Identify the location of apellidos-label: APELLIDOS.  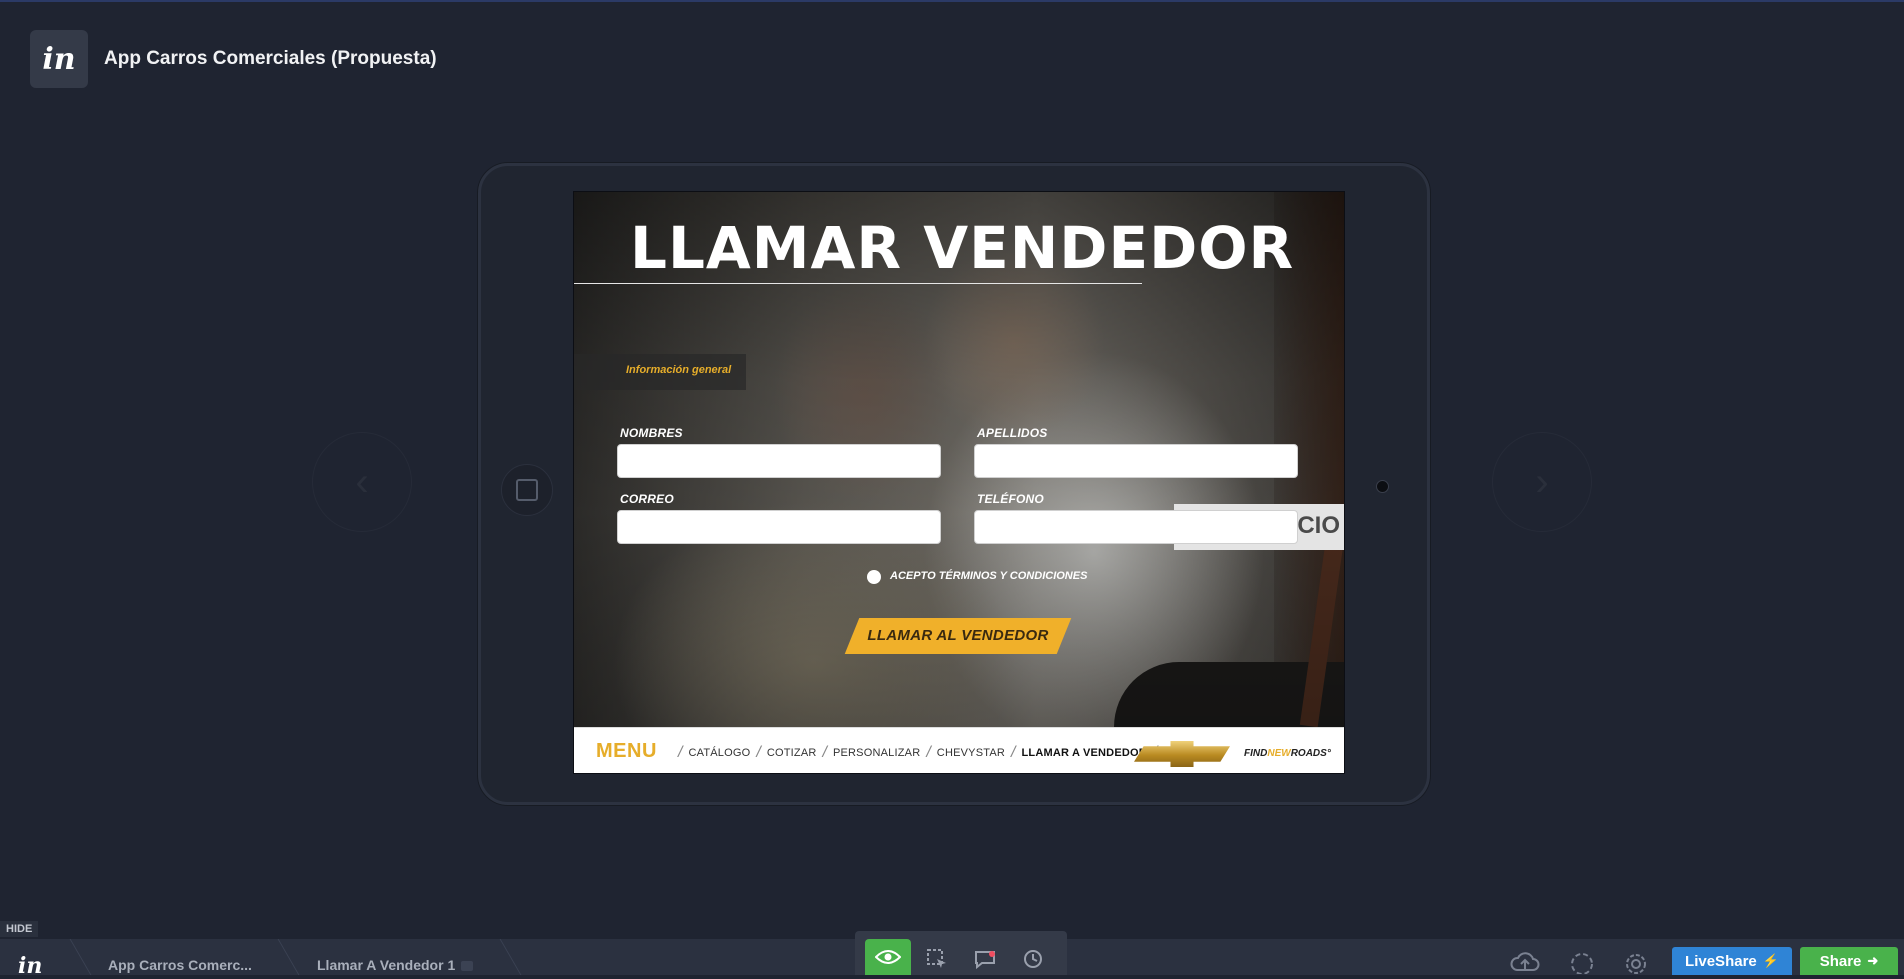
(1012, 433).